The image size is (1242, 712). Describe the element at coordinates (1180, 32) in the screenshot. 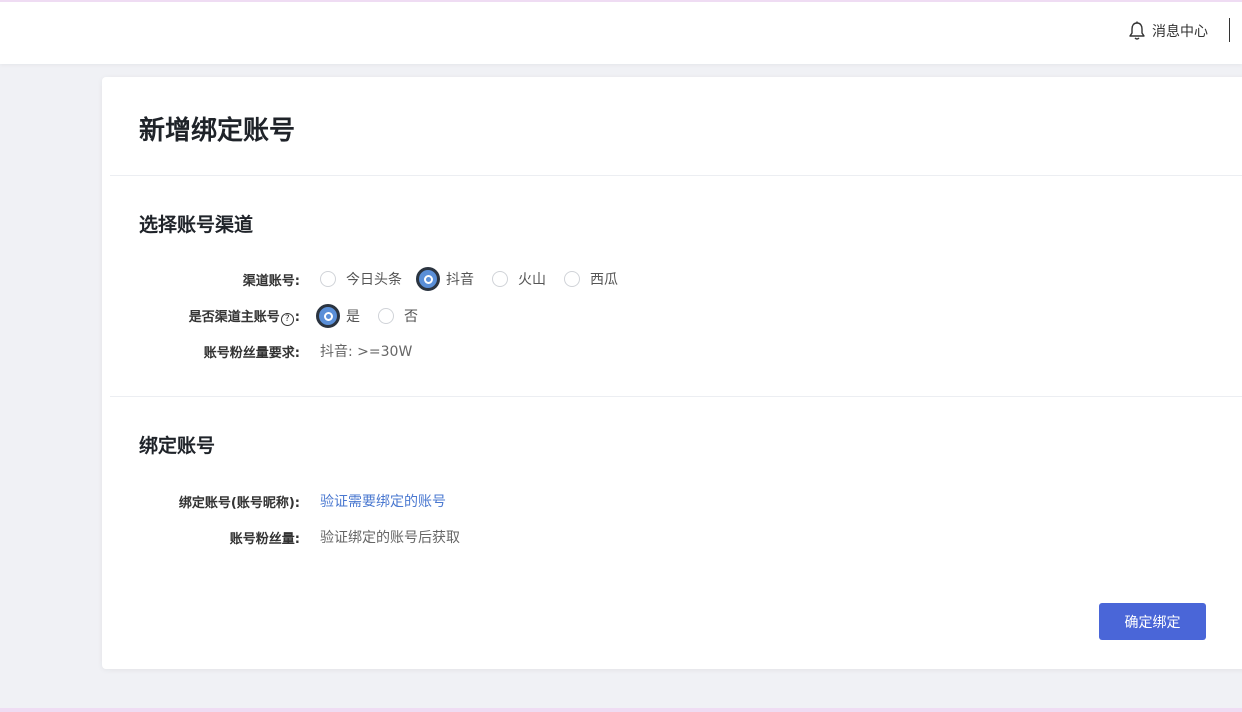

I see `message-center-label: 消息中心` at that location.